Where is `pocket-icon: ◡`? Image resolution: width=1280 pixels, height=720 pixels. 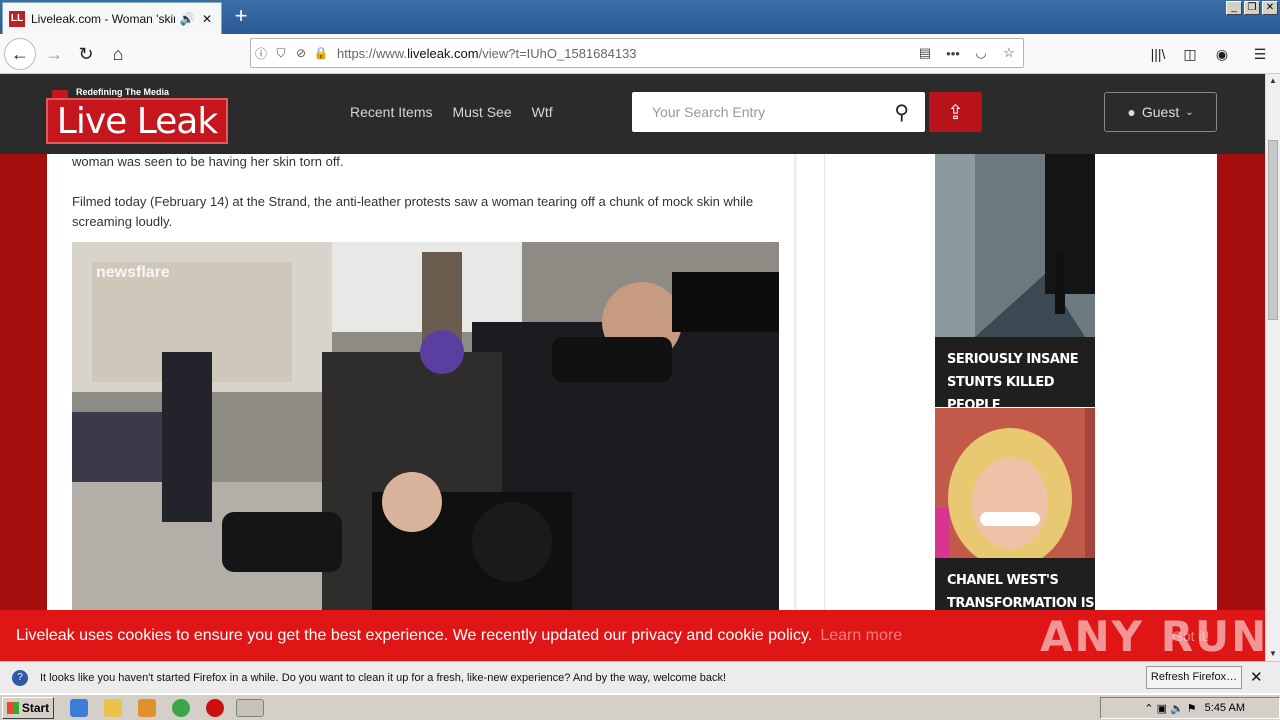 pocket-icon: ◡ is located at coordinates (981, 53).